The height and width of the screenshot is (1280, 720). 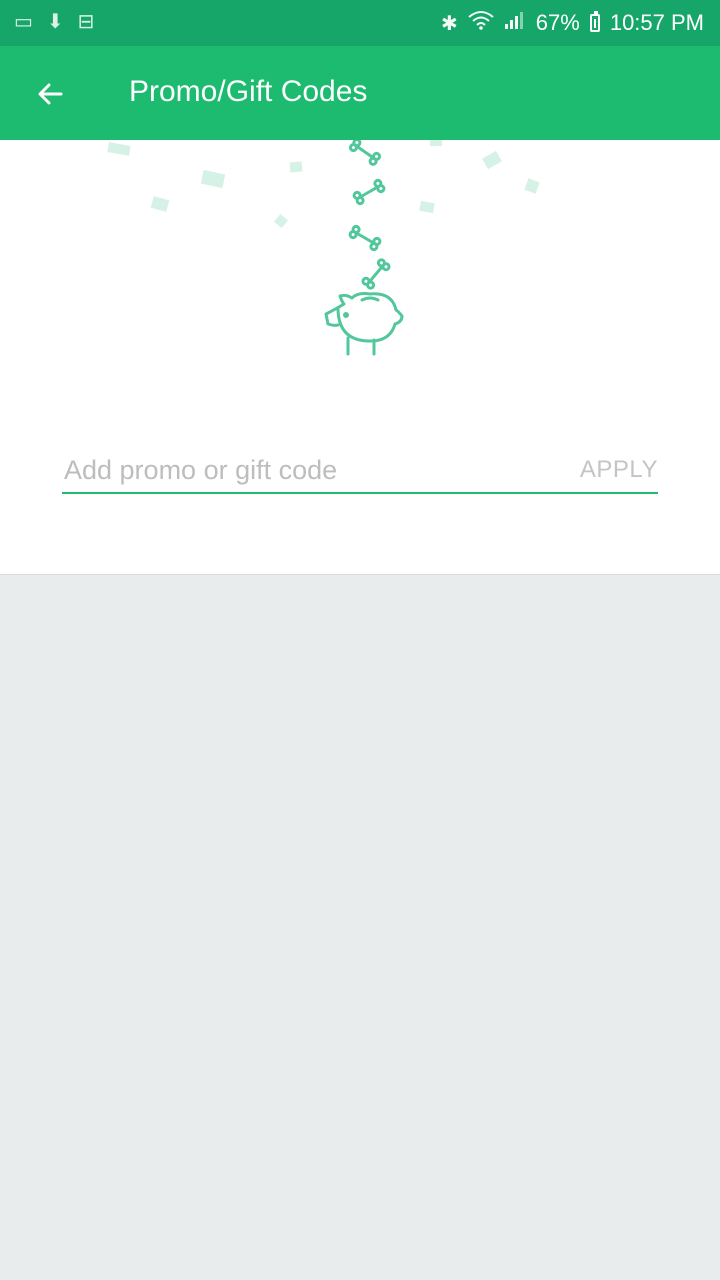 I want to click on confetti, so click(x=323, y=184).